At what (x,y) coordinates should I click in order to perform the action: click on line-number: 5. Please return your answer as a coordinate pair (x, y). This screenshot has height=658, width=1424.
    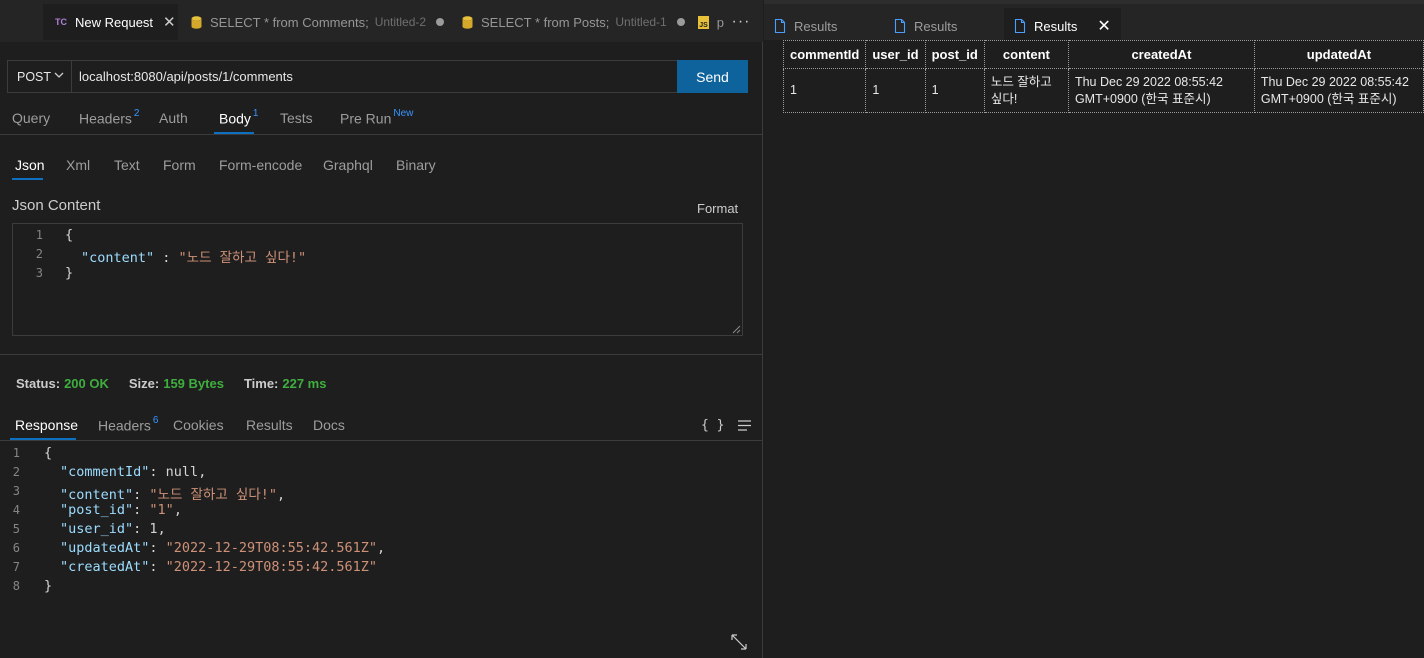
    Looking at the image, I should click on (16, 529).